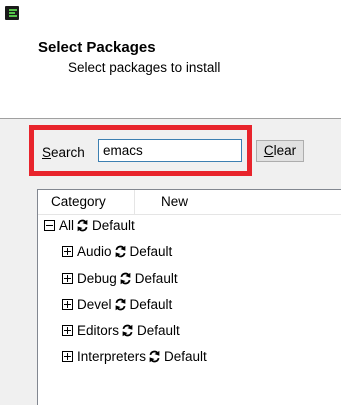 The width and height of the screenshot is (341, 405). I want to click on category-label: Audio, so click(94, 251).